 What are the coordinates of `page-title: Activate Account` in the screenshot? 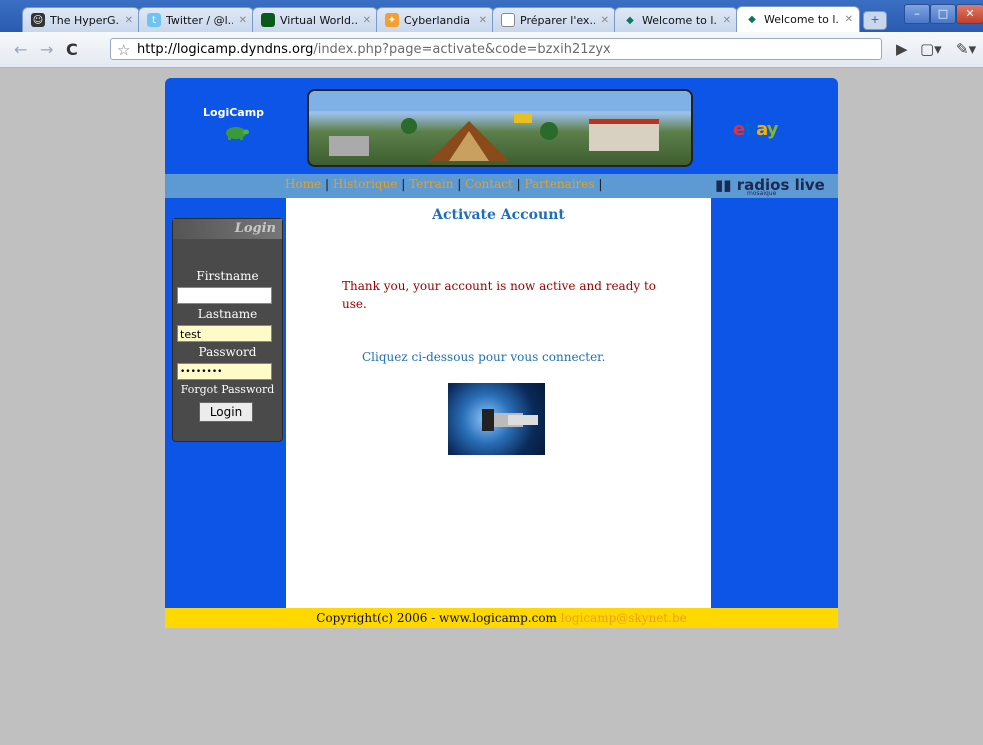 It's located at (498, 215).